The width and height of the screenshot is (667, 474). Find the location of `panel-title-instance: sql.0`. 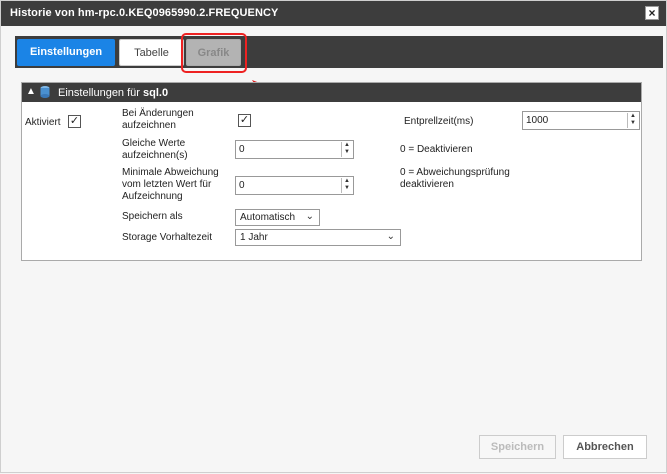

panel-title-instance: sql.0 is located at coordinates (156, 93).